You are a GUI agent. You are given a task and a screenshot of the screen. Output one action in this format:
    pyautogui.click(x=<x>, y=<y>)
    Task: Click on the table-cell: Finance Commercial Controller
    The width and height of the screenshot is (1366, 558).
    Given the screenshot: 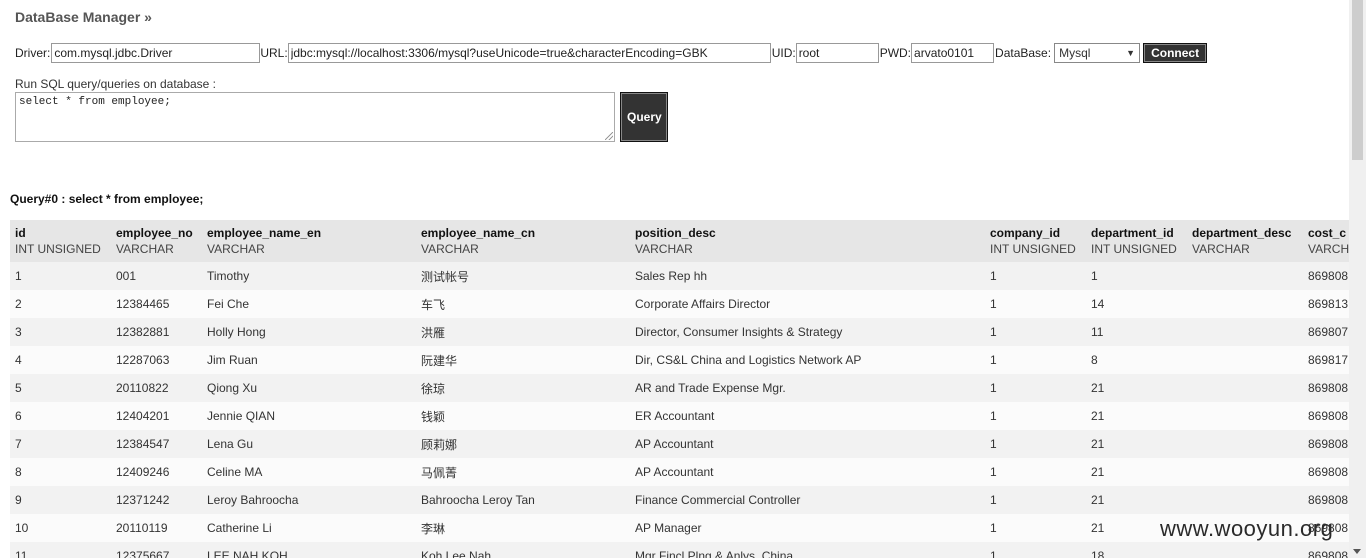 What is the action you would take?
    pyautogui.click(x=718, y=500)
    